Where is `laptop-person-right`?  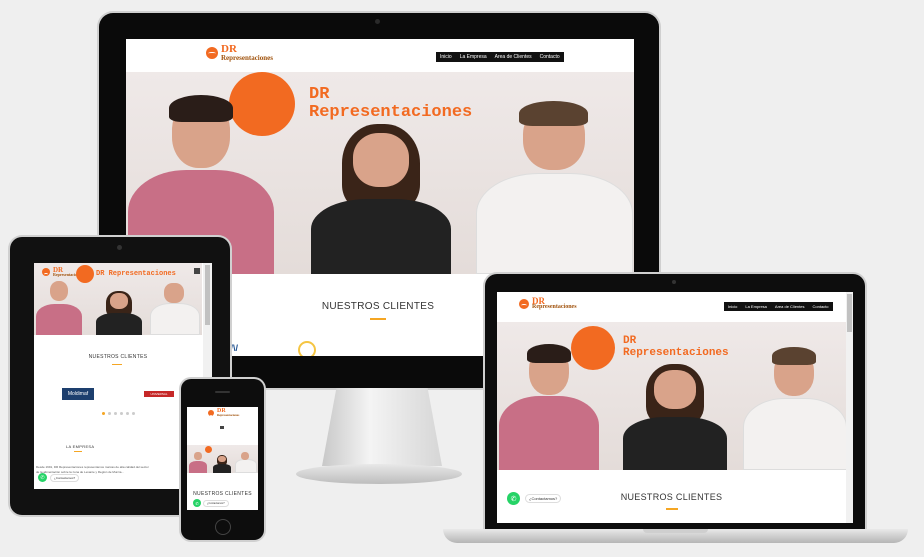 laptop-person-right is located at coordinates (794, 406).